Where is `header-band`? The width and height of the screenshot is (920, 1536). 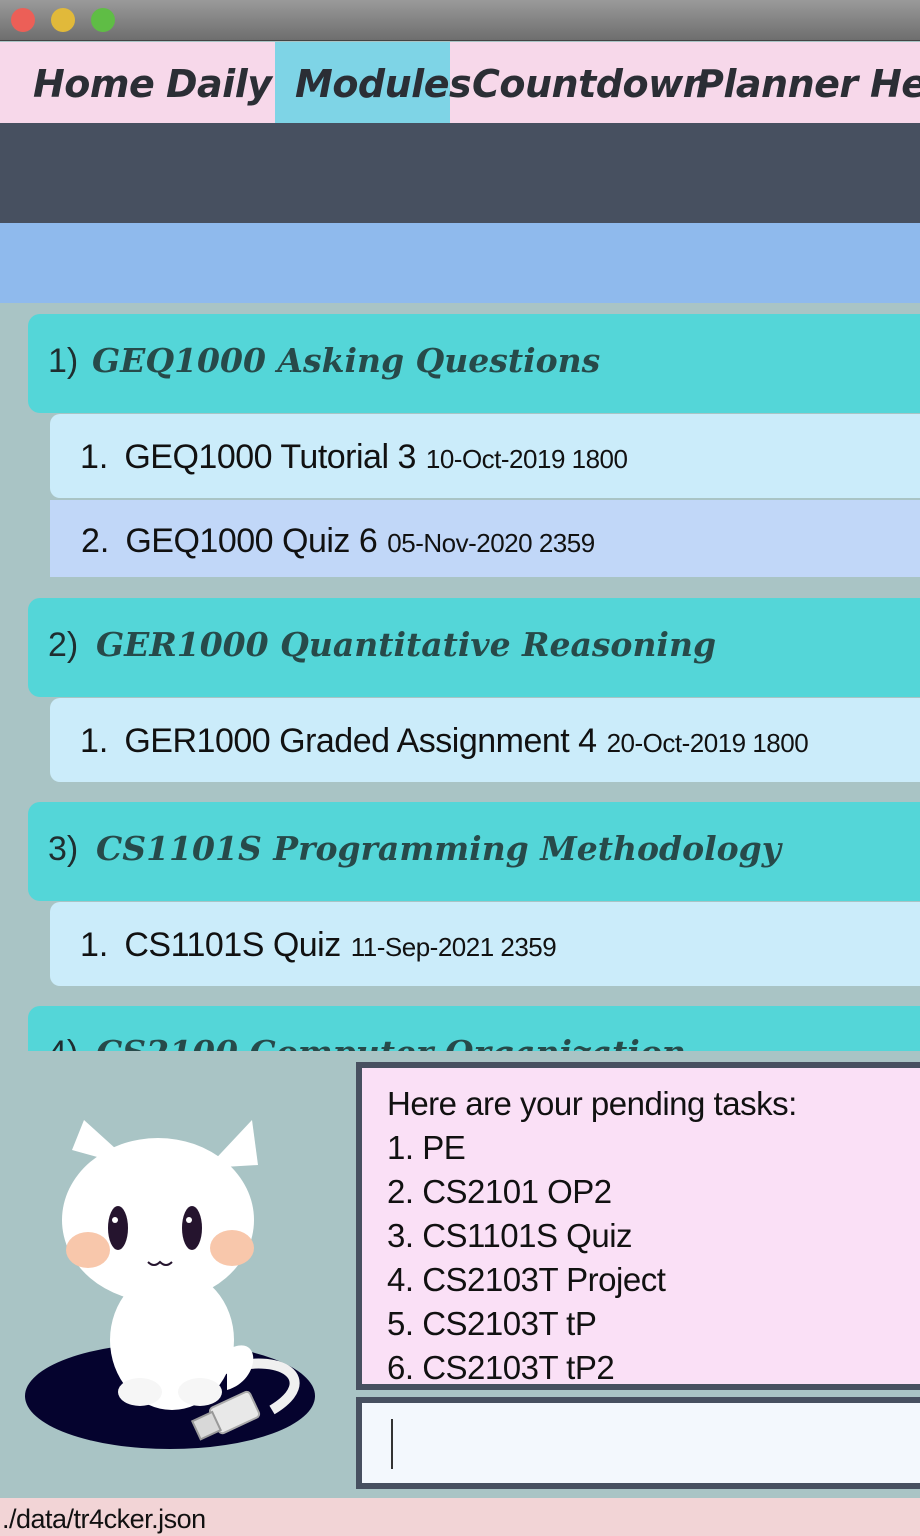
header-band is located at coordinates (460, 263).